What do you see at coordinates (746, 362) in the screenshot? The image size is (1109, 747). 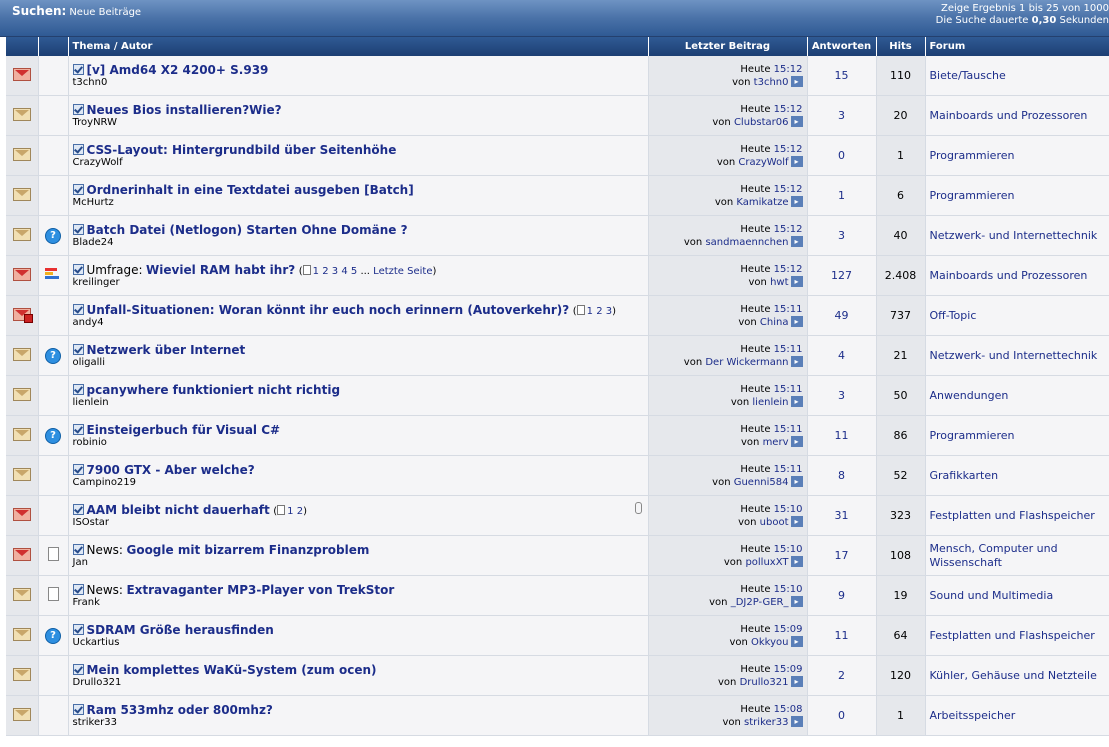 I see `last-post-user-link: Der Wickermann` at bounding box center [746, 362].